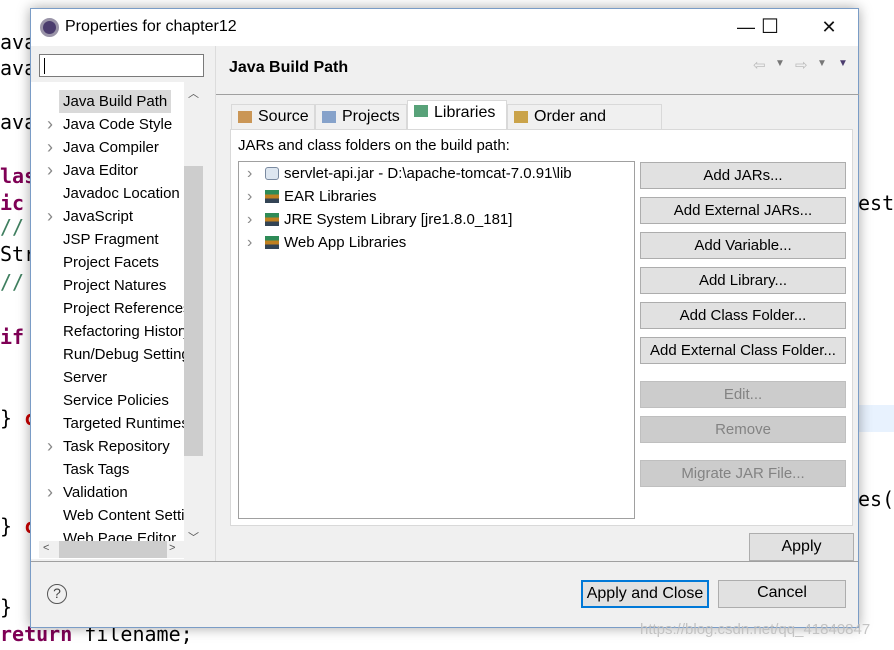 The height and width of the screenshot is (650, 894). What do you see at coordinates (193, 537) in the screenshot?
I see `scroll-down-icon: ﹀` at bounding box center [193, 537].